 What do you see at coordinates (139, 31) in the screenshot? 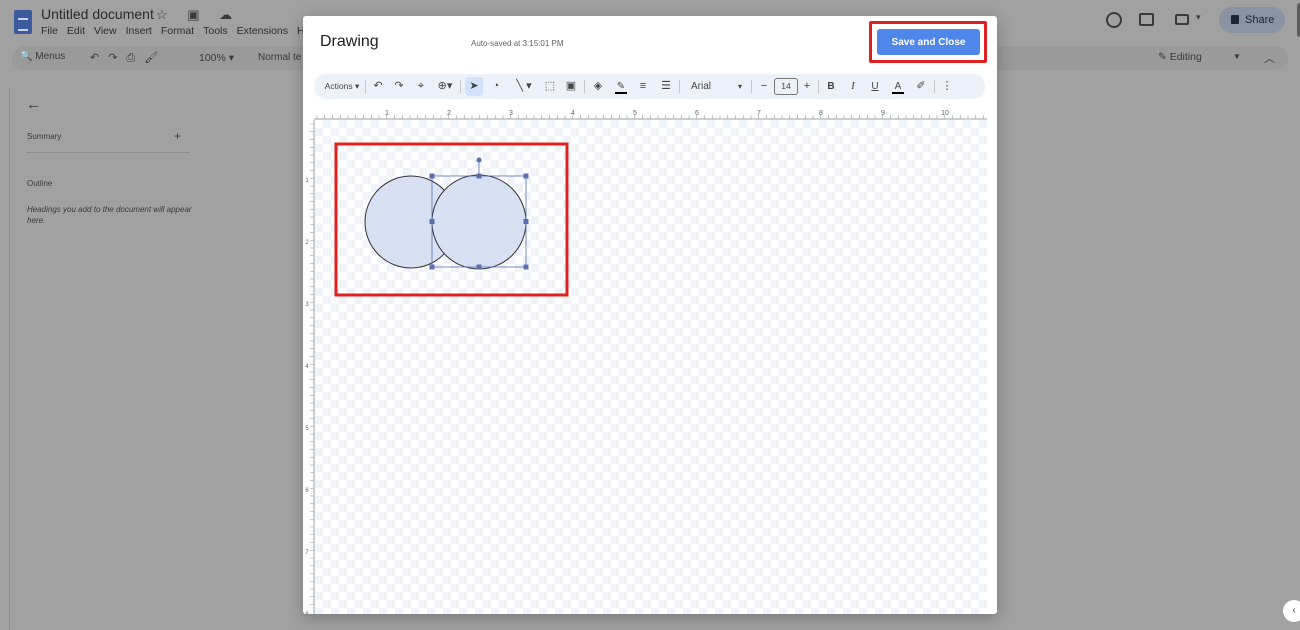
I see `menu-insert: Insert` at bounding box center [139, 31].